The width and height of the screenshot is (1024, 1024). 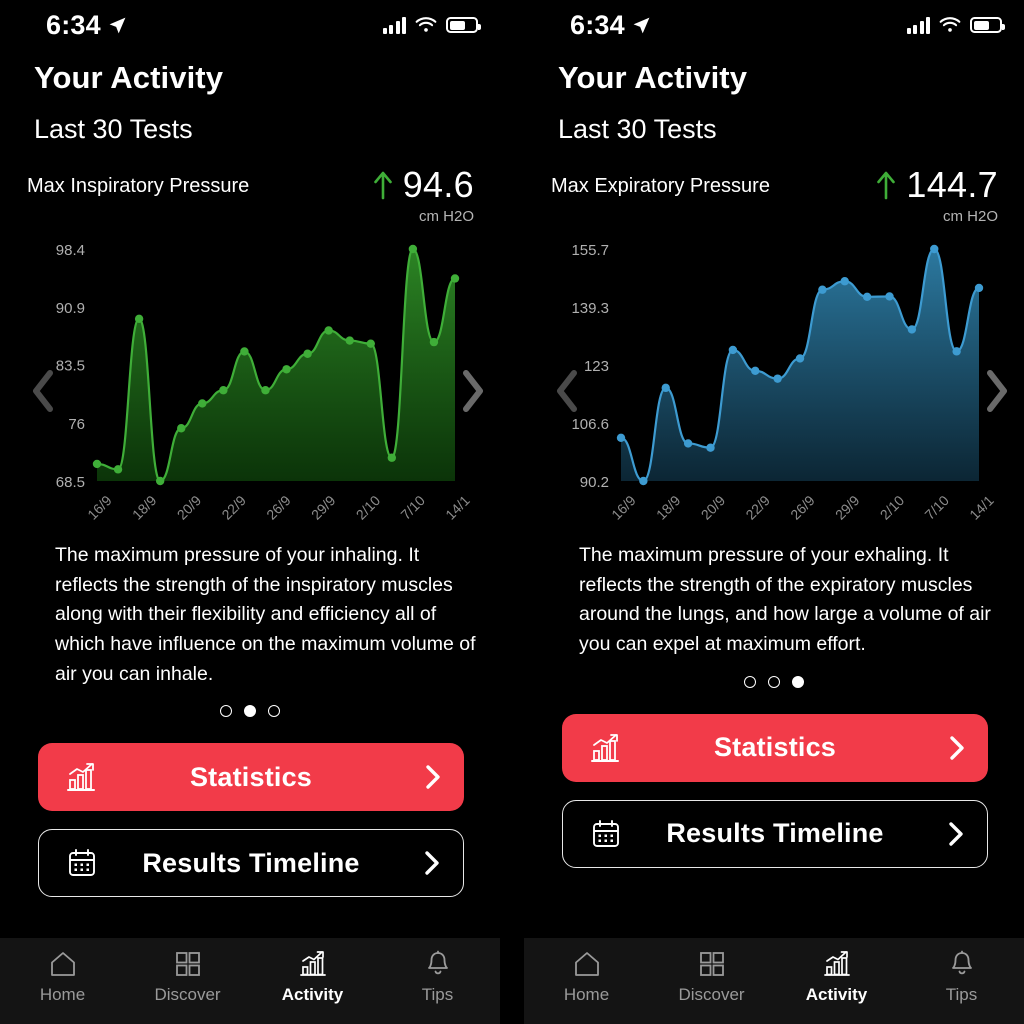 What do you see at coordinates (99, 507) in the screenshot?
I see `svg-text: 16/9` at bounding box center [99, 507].